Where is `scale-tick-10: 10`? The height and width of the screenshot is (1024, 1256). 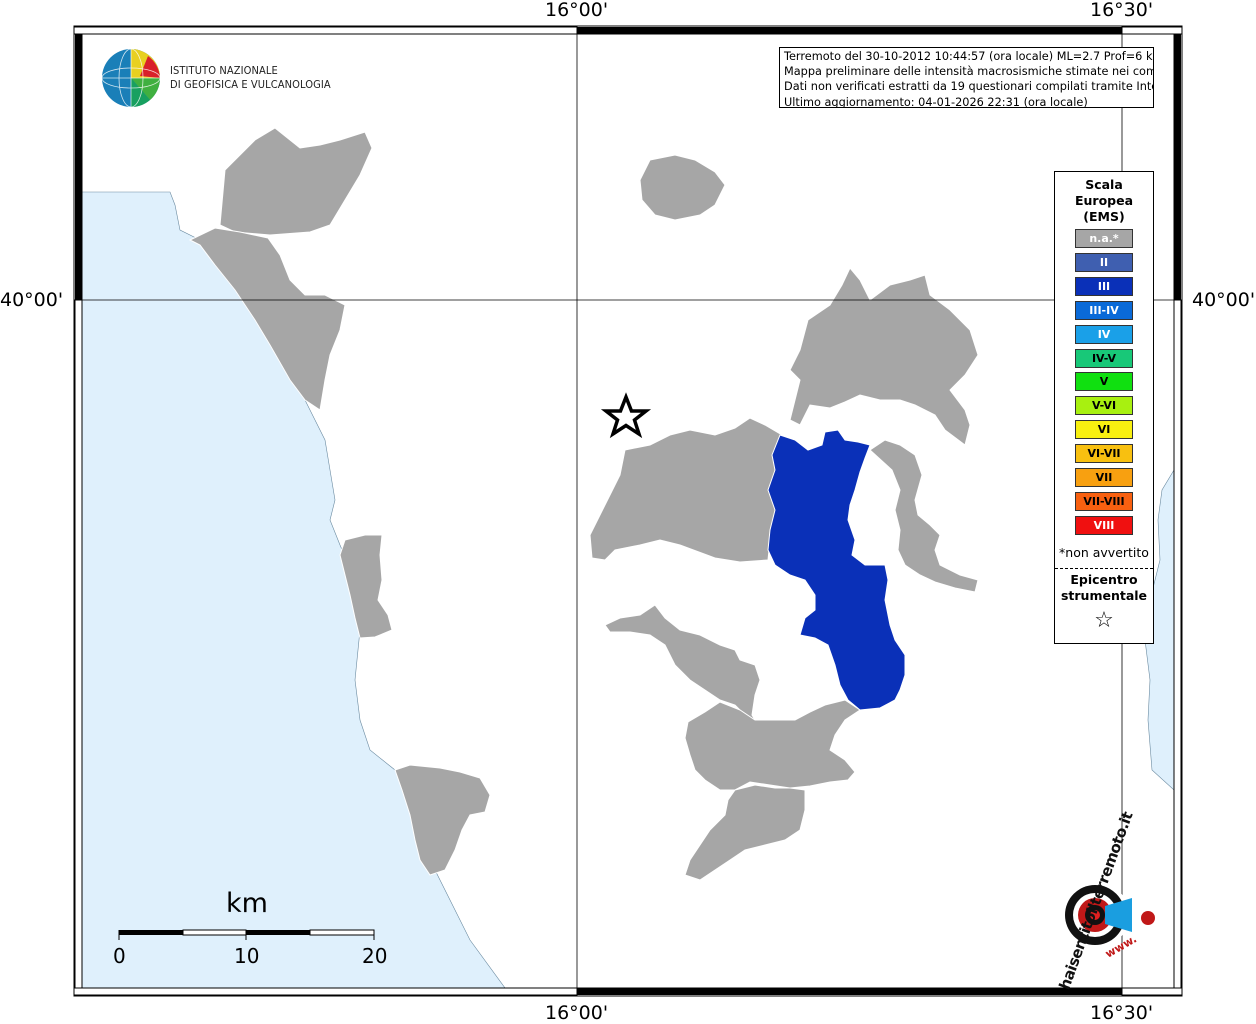
scale-tick-10: 10 is located at coordinates (247, 956).